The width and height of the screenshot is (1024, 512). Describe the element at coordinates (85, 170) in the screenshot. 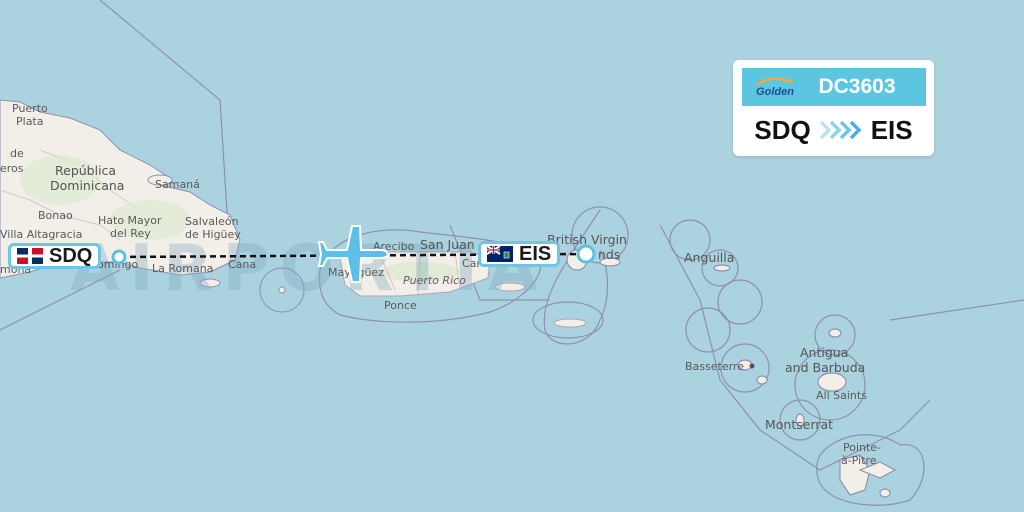

I see `place-republica: República` at that location.